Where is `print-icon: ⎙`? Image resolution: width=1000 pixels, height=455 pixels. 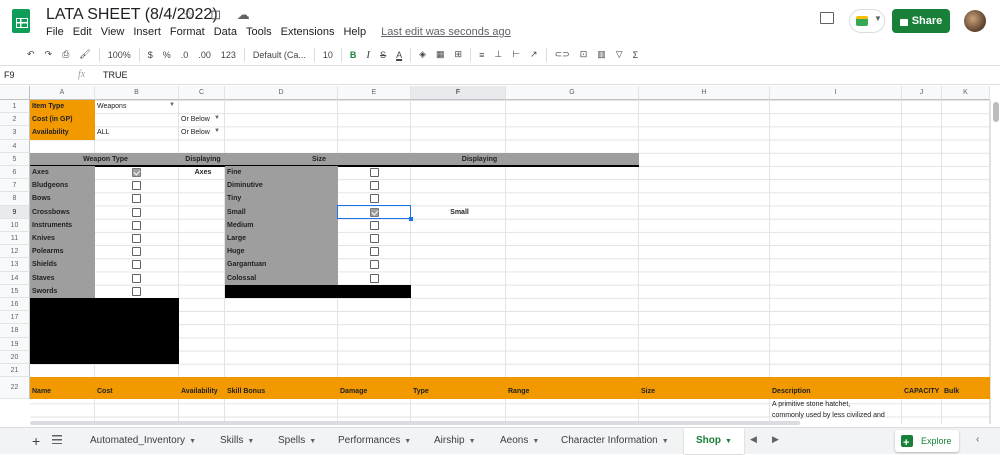
print-icon: ⎙ is located at coordinates (65, 54).